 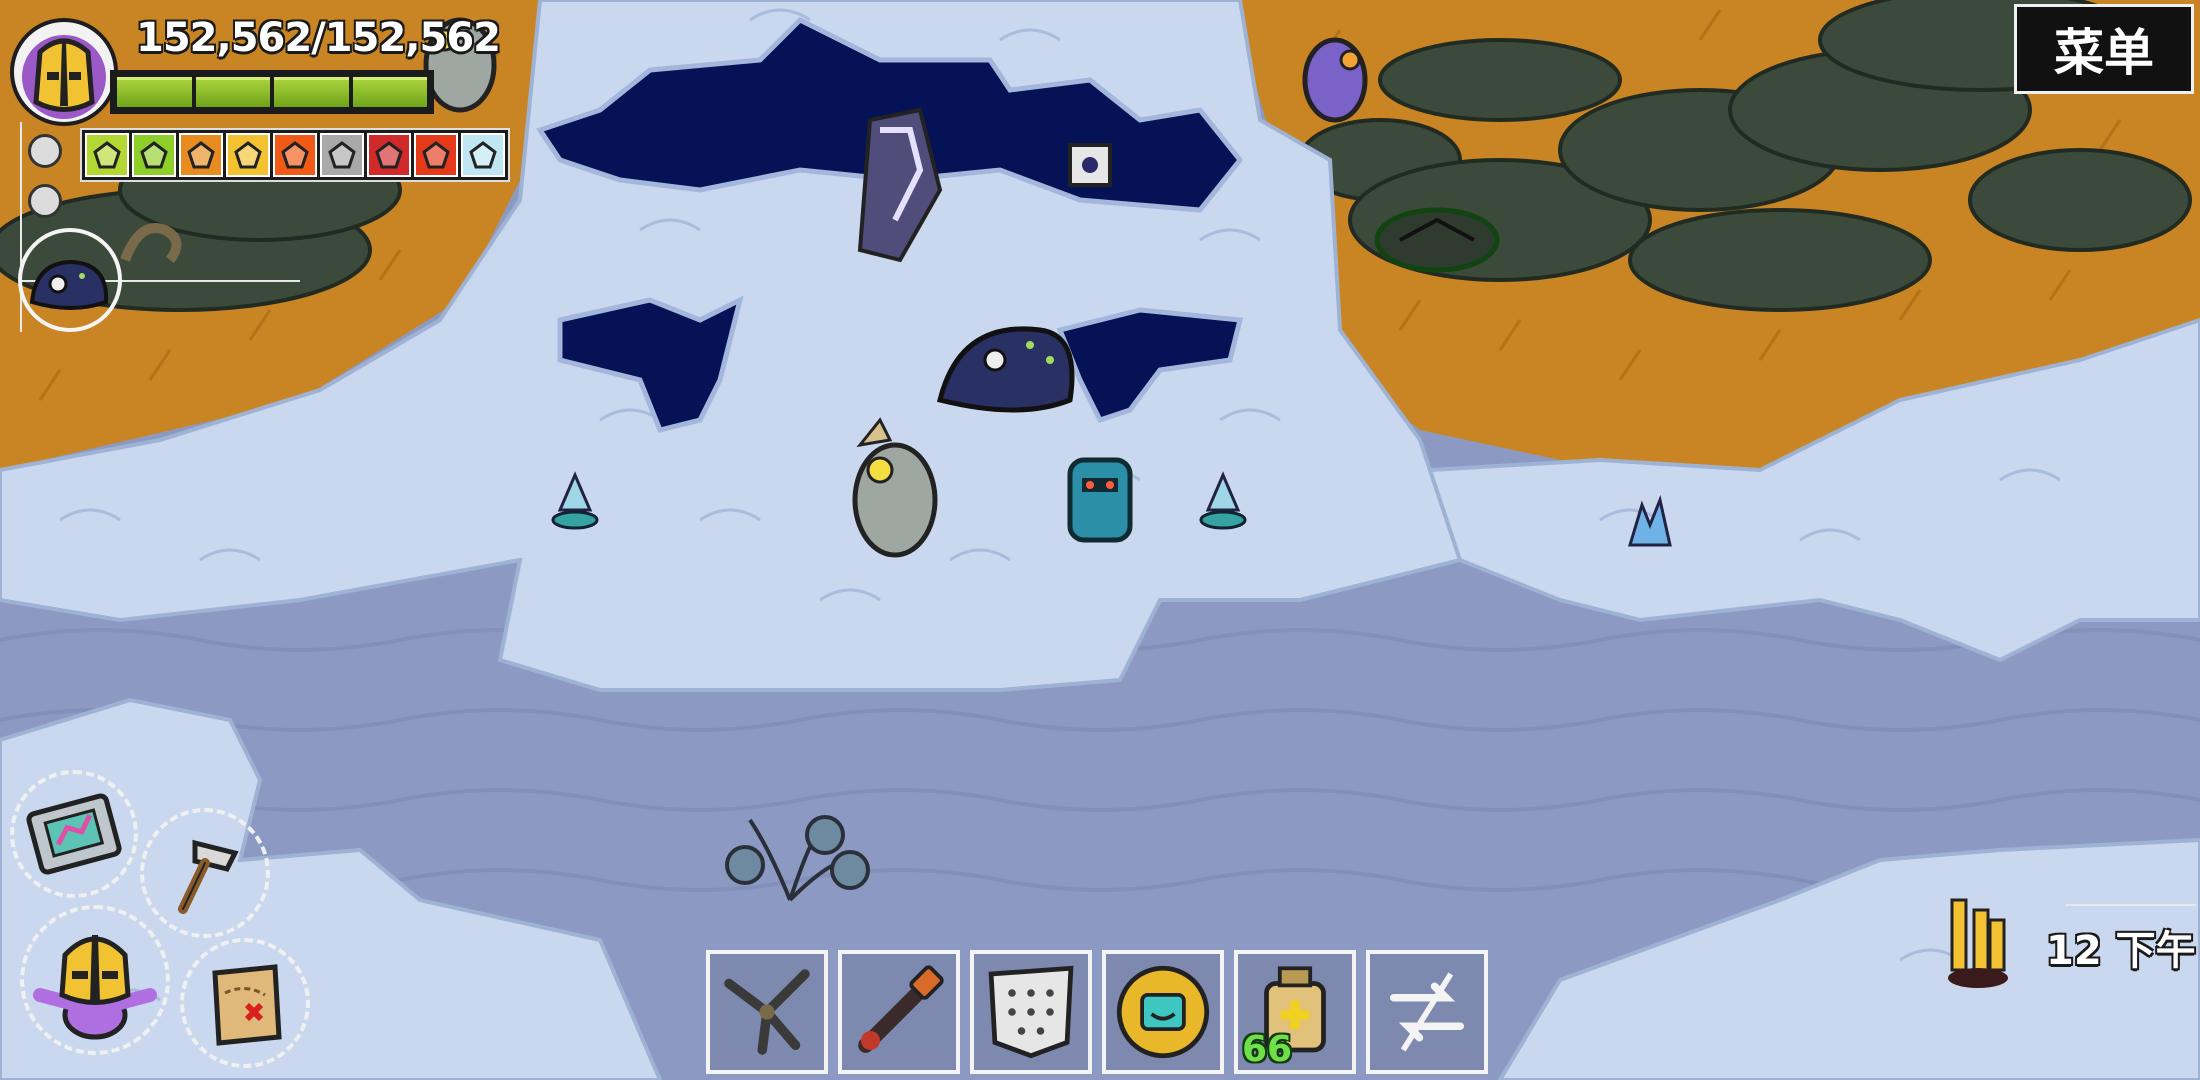 I want to click on shield-pad-icon, so click(x=1031, y=1012).